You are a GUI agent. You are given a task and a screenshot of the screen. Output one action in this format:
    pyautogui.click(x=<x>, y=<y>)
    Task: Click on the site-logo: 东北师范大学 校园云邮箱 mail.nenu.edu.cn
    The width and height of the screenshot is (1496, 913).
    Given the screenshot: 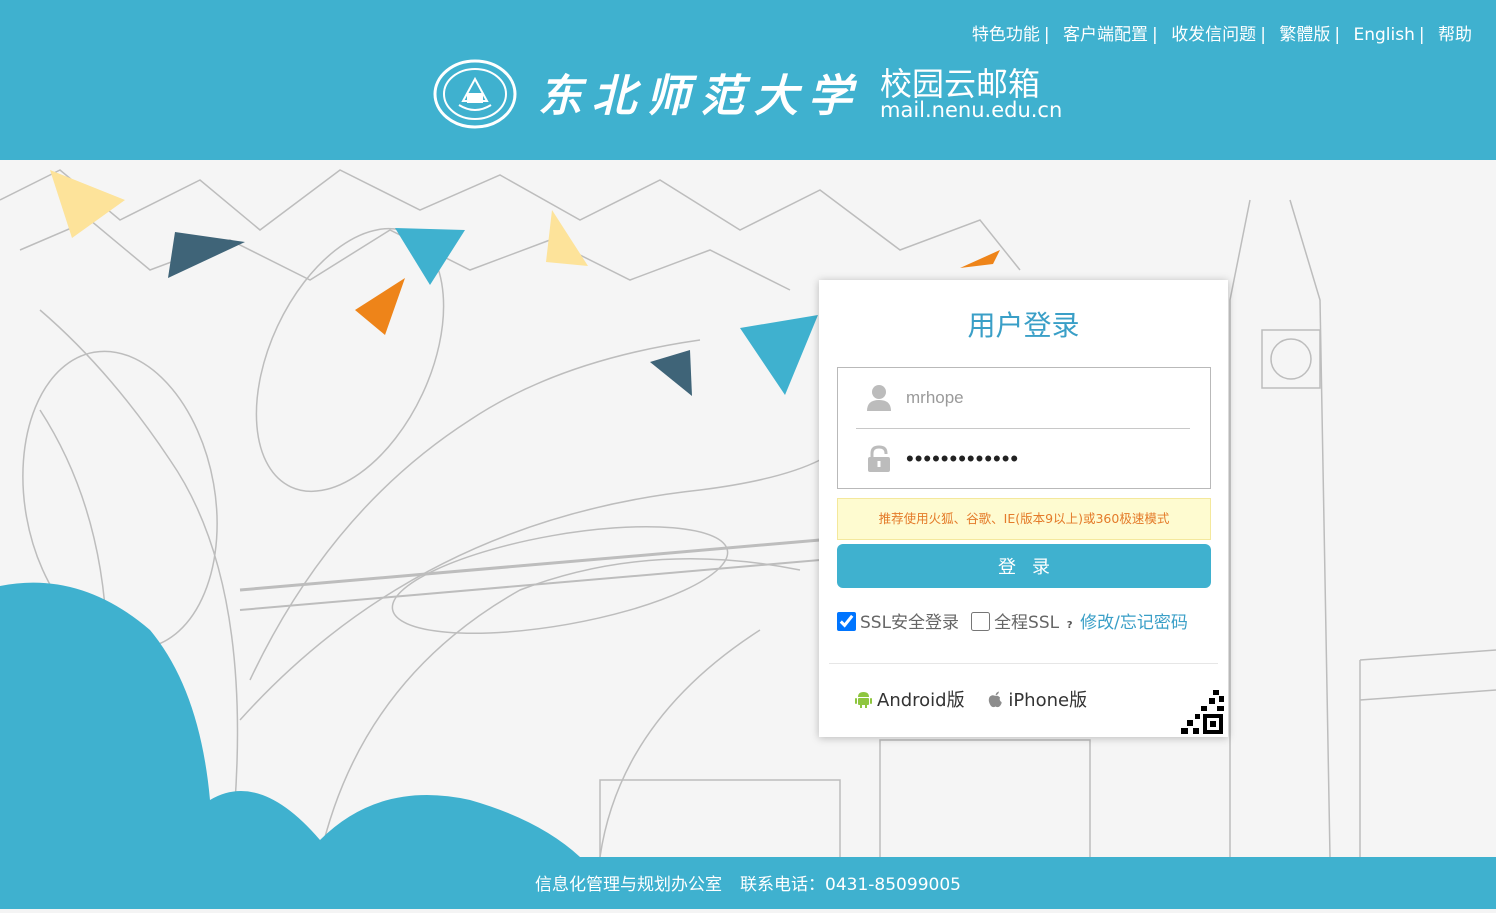 What is the action you would take?
    pyautogui.click(x=753, y=95)
    